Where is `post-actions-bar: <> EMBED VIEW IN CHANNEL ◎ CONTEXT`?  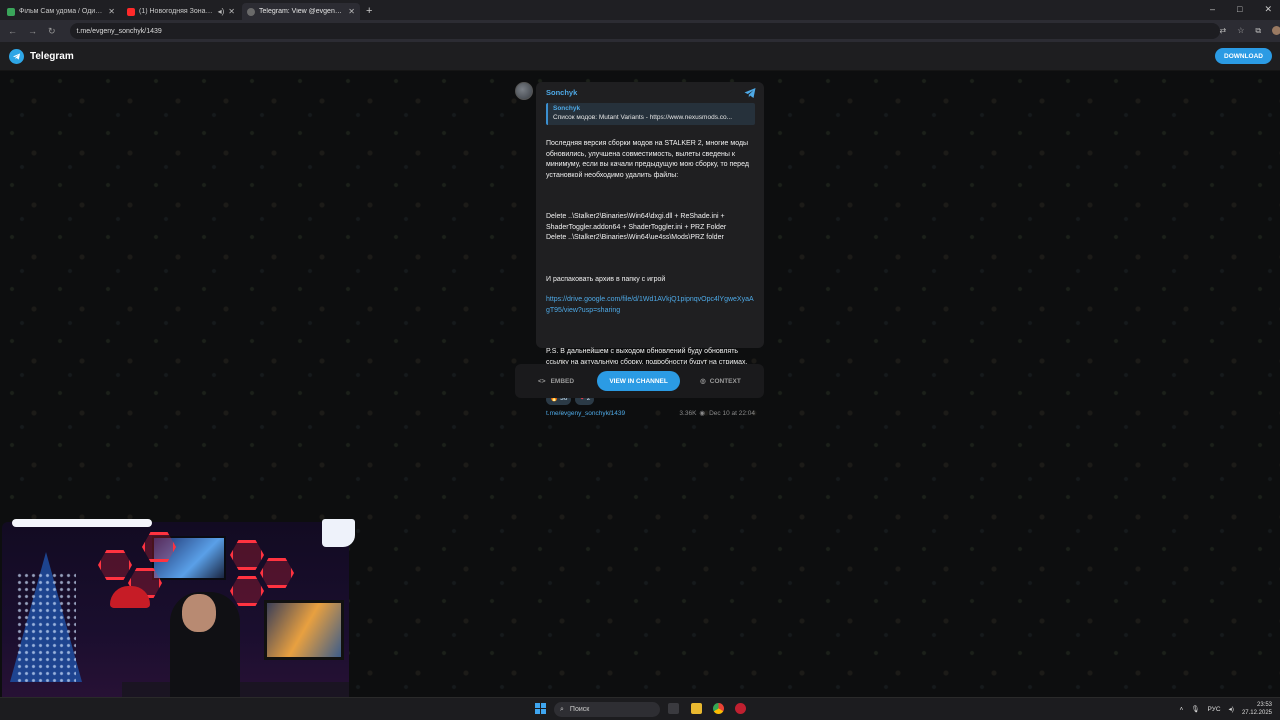
post-actions-bar: <> EMBED VIEW IN CHANNEL ◎ CONTEXT is located at coordinates (639, 381).